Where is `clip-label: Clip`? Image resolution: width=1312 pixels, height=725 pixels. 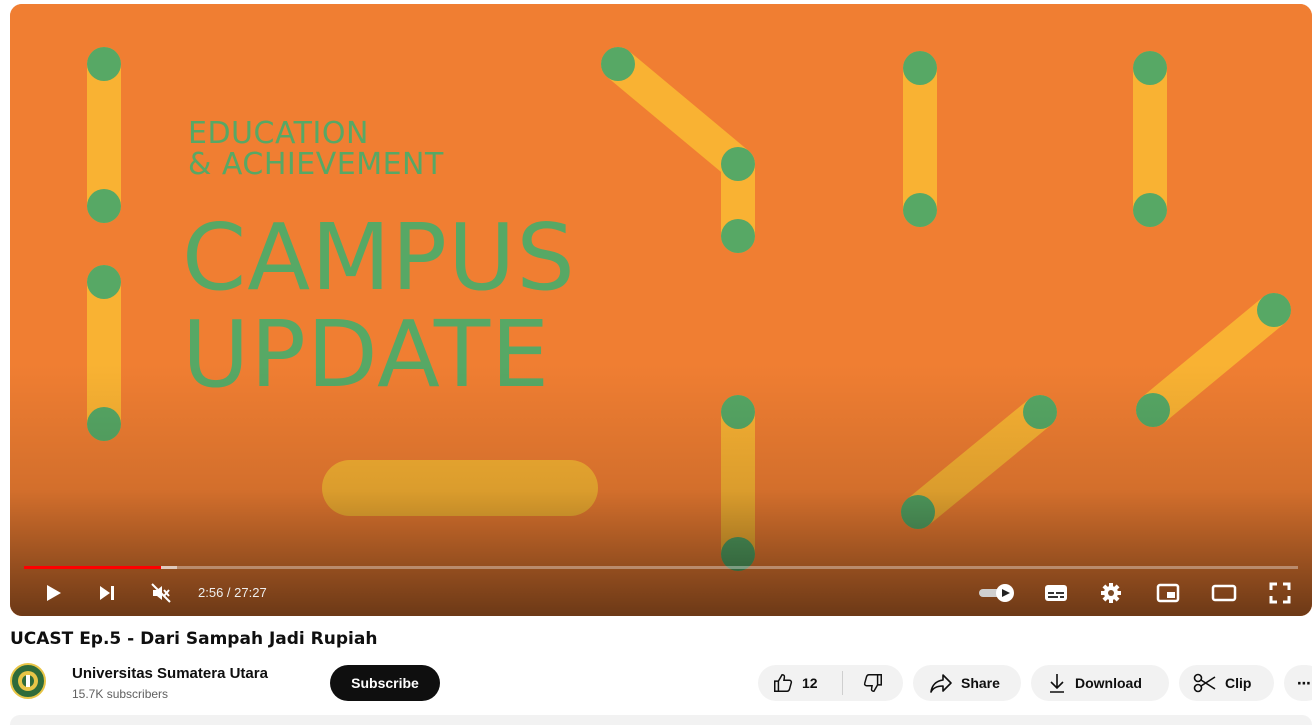
clip-label: Clip is located at coordinates (1238, 683).